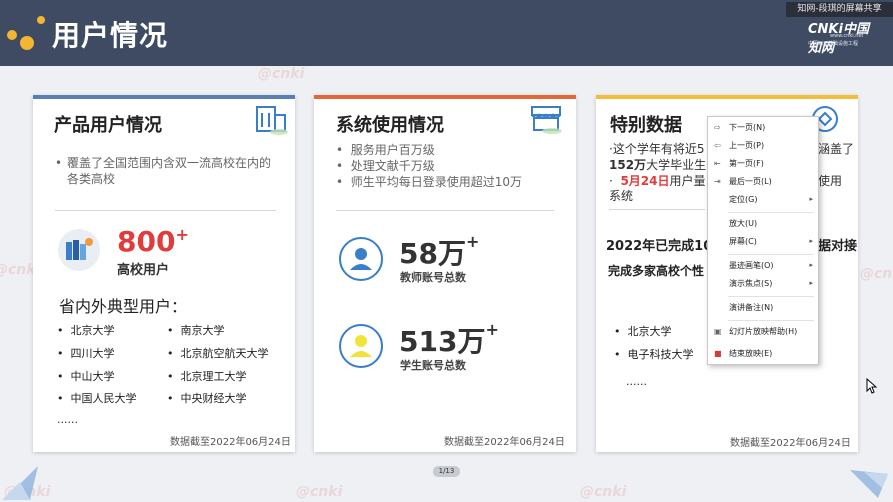 The height and width of the screenshot is (502, 893). What do you see at coordinates (169, 171) in the screenshot?
I see `bullet-text: 覆盖了全国范围内含双一流高校在内的各类高校` at bounding box center [169, 171].